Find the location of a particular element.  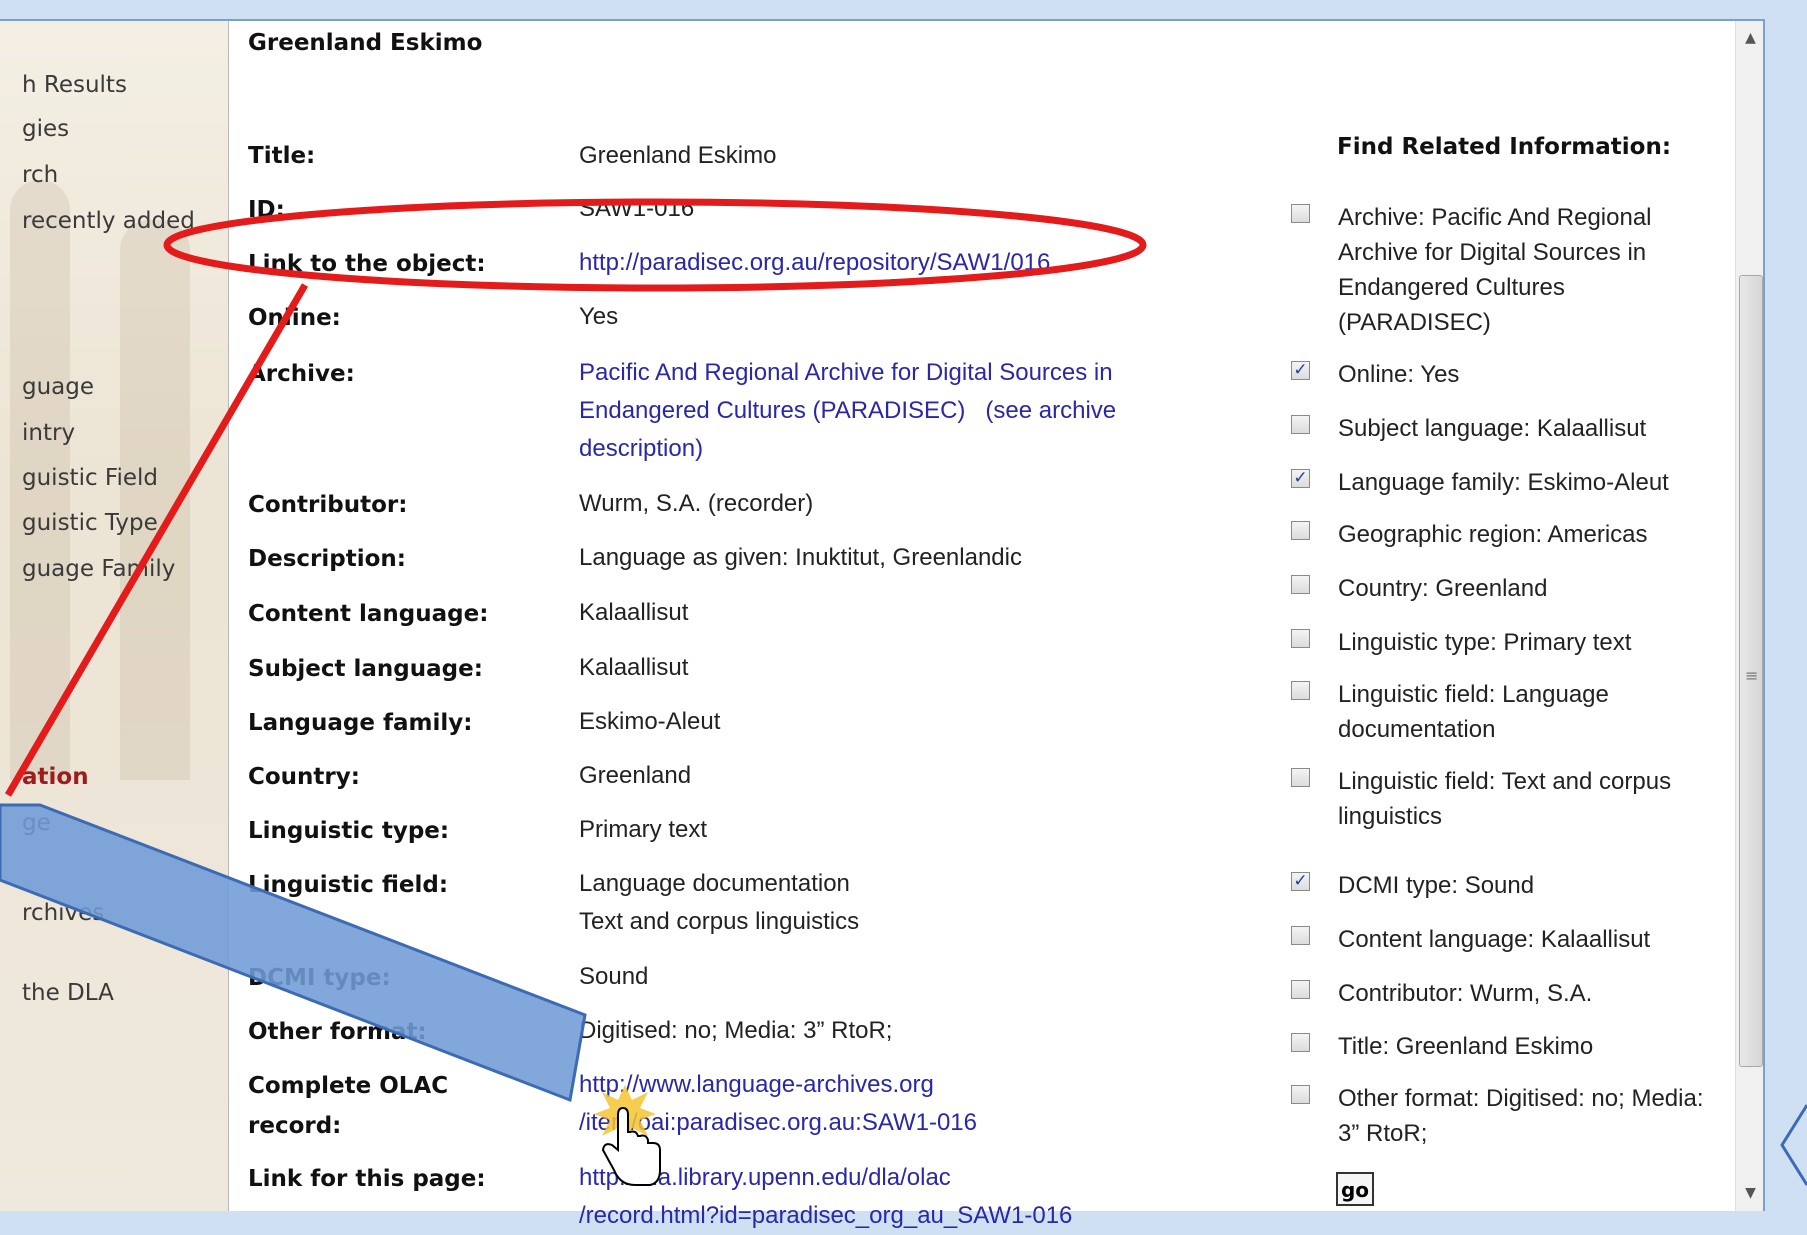

olac-record-link-line1: http://www.language-archives.org is located at coordinates (884, 1085).